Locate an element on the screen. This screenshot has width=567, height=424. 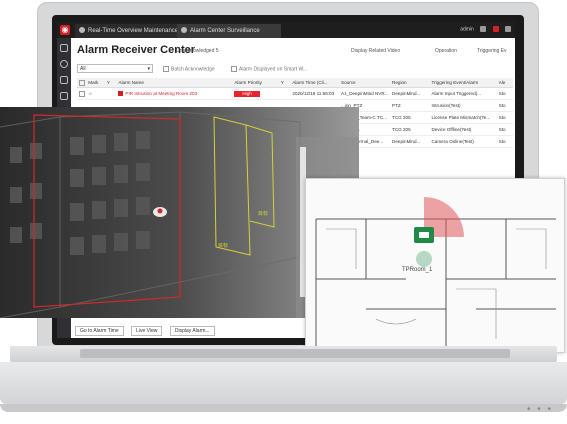
column-header: Mark is located at coordinates (95, 83).